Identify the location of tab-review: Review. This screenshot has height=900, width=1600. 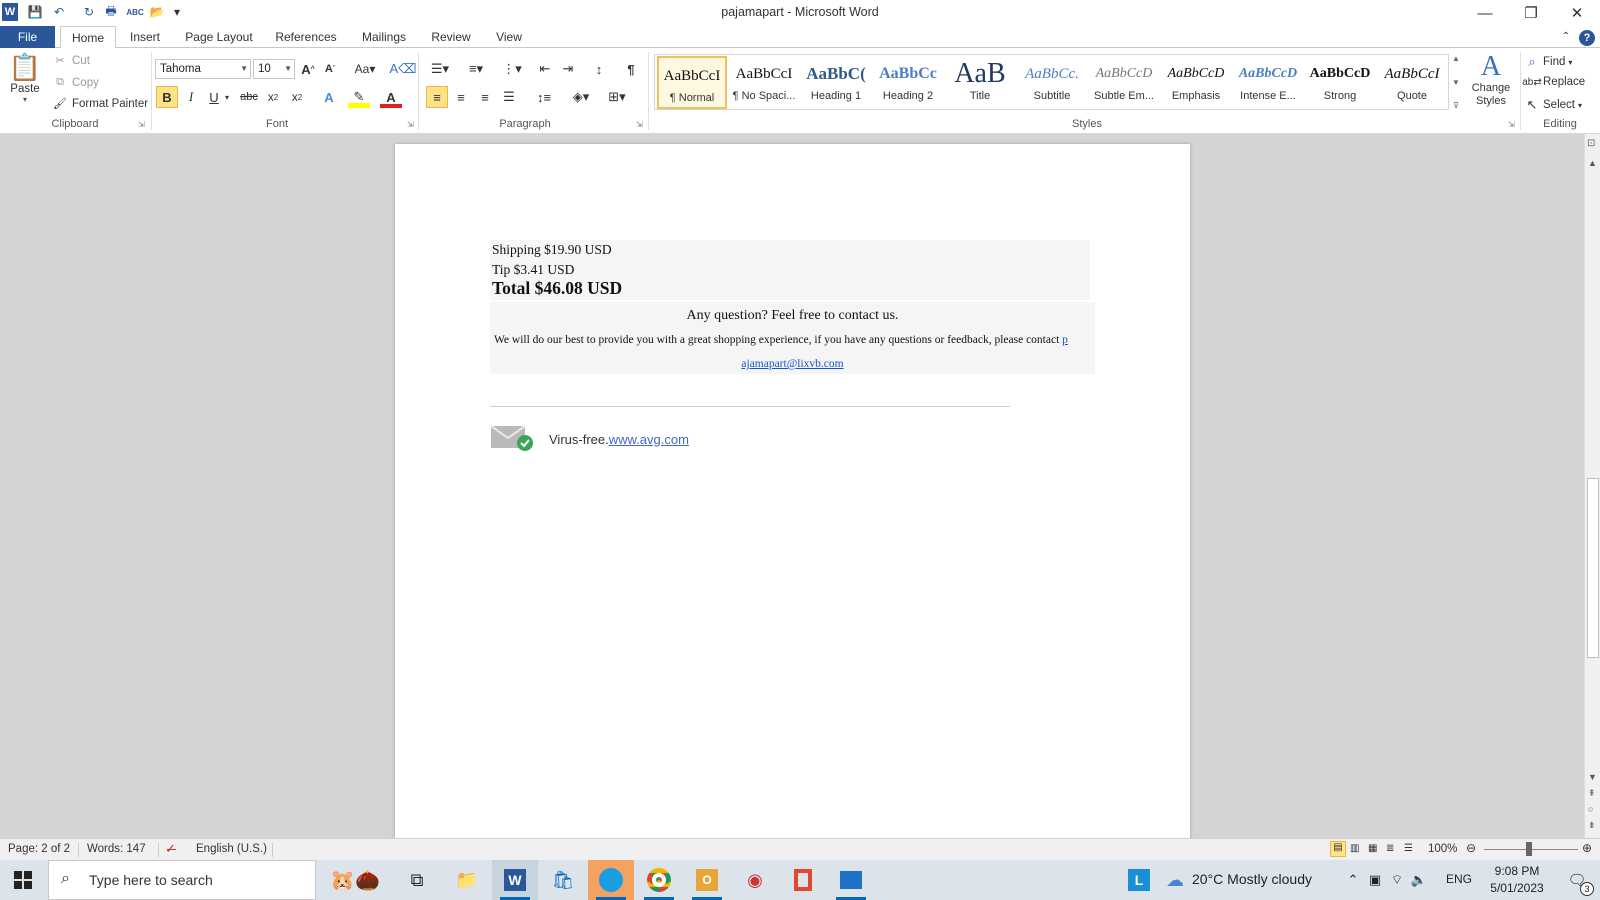
(451, 37).